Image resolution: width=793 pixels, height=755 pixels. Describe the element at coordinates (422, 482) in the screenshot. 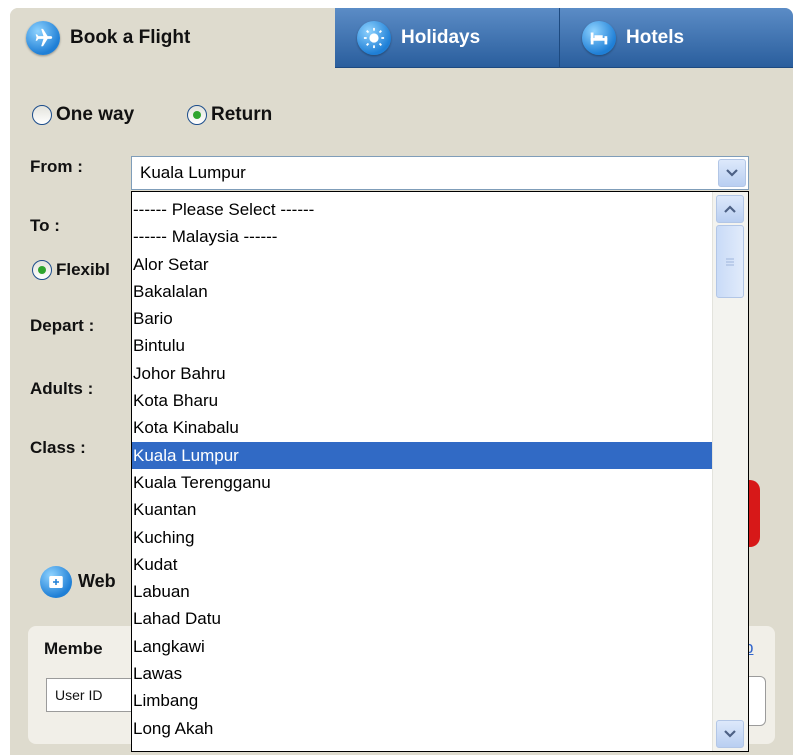

I see `dropdown-option: Kuala Terengganu` at that location.